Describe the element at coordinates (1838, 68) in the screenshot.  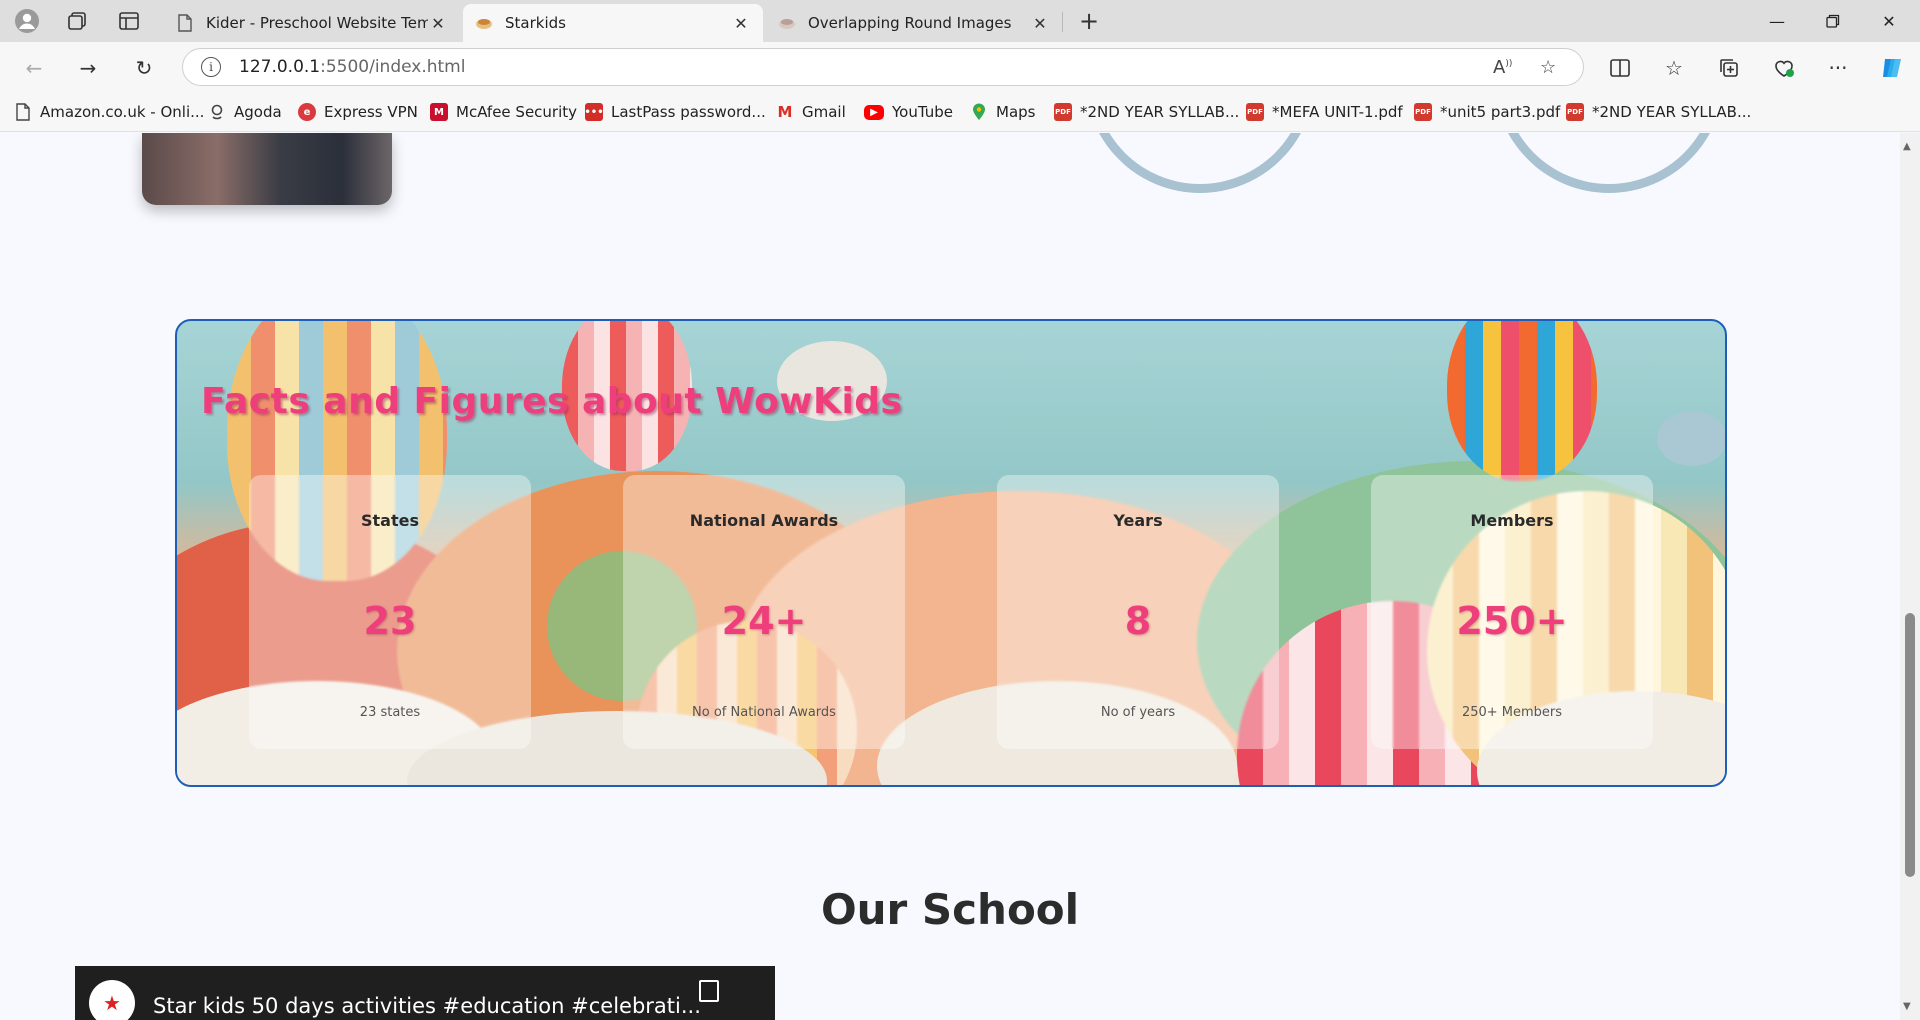
I see `more-options-icon: ···` at that location.